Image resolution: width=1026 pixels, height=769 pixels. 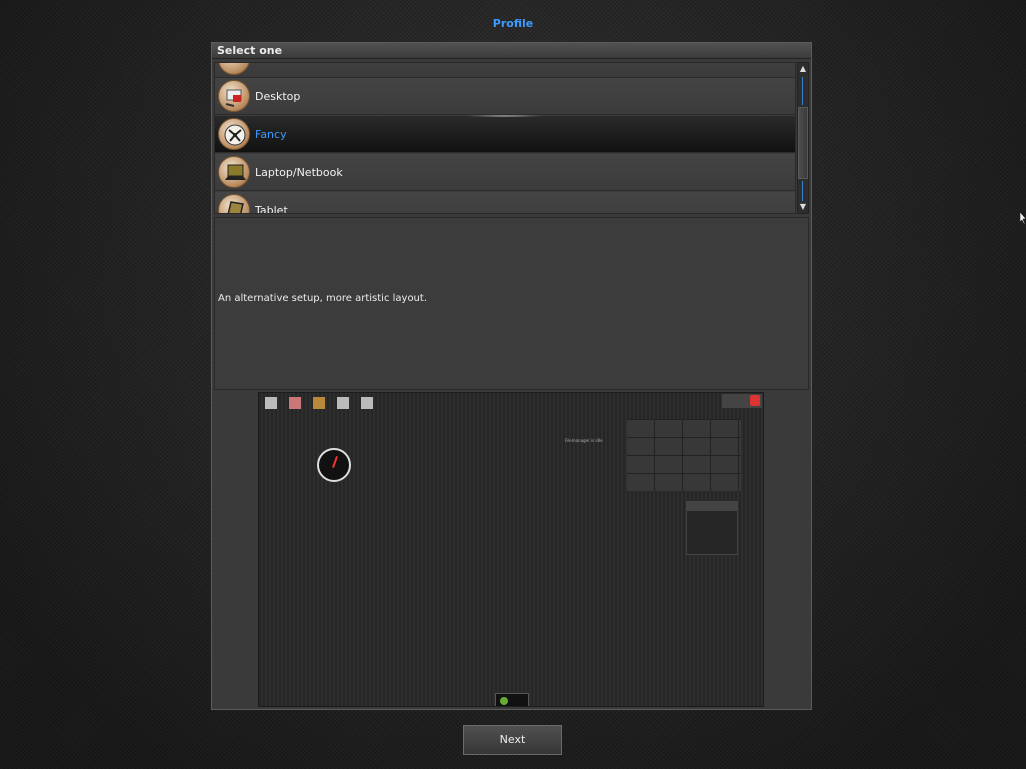 I want to click on list-item-laptop: Laptop/Netbook, so click(x=505, y=172).